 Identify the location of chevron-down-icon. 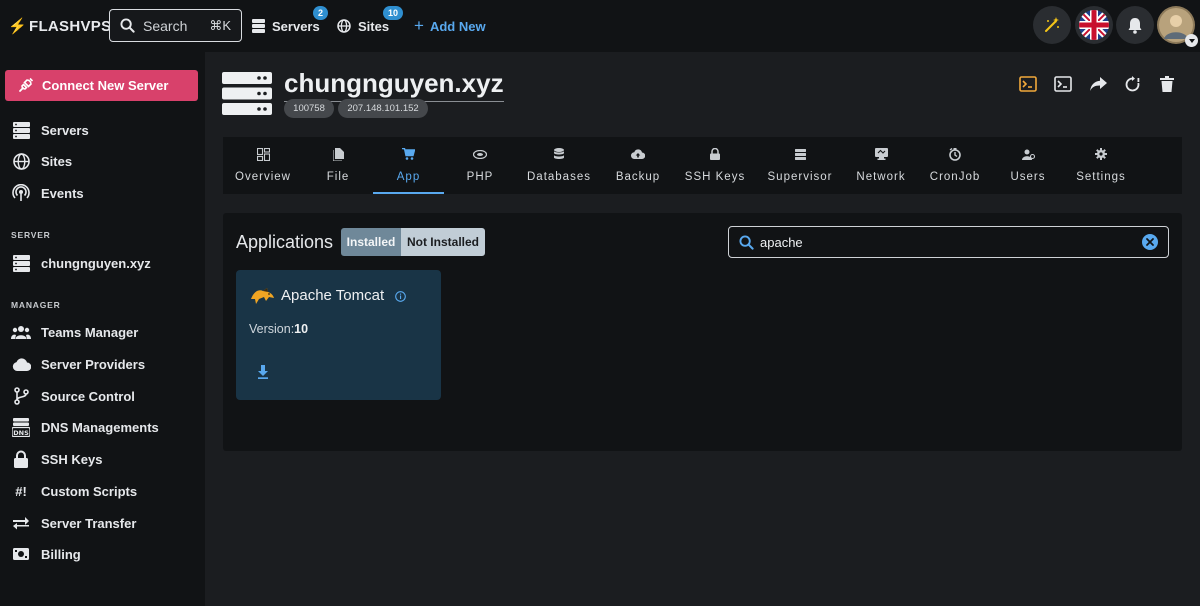
(1191, 40).